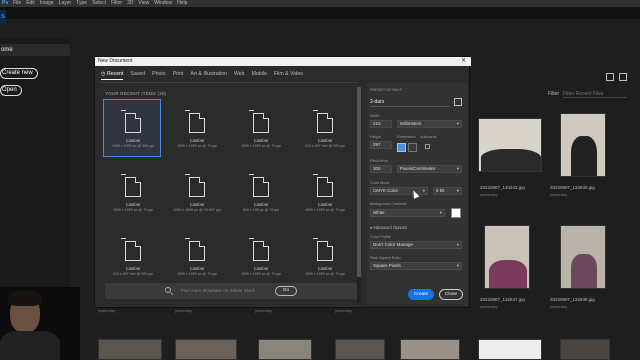 This screenshot has height=360, width=640. Describe the element at coordinates (429, 169) in the screenshot. I see `resolution-unit-select: Pixels/Centimeter` at that location.